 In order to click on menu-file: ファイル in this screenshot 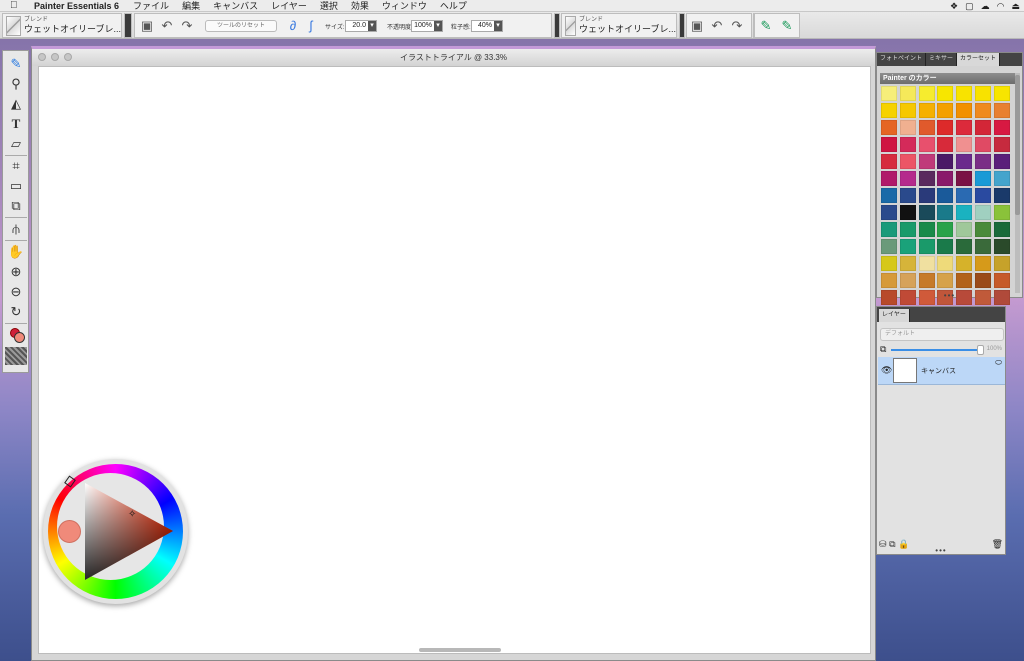, I will do `click(151, 6)`.